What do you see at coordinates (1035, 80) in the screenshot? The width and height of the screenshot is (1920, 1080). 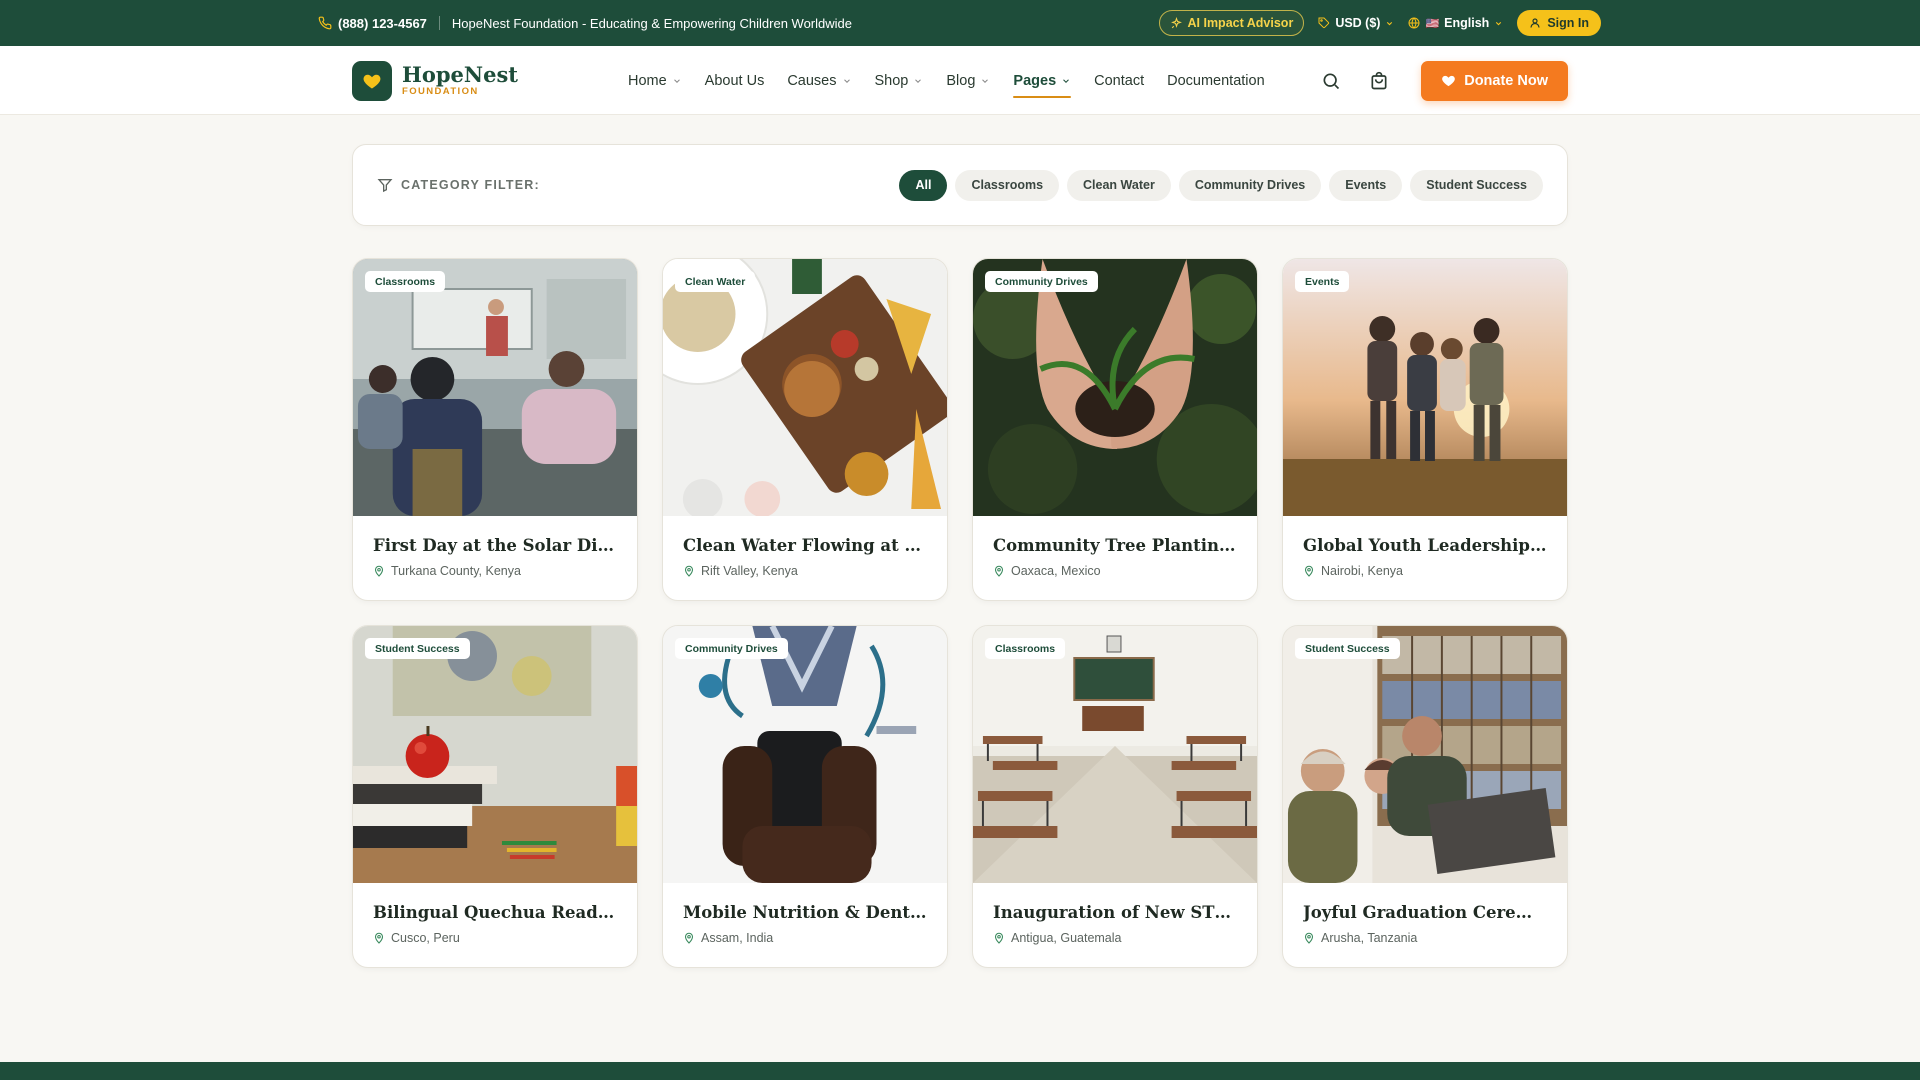 I see `nav-label: Pages` at bounding box center [1035, 80].